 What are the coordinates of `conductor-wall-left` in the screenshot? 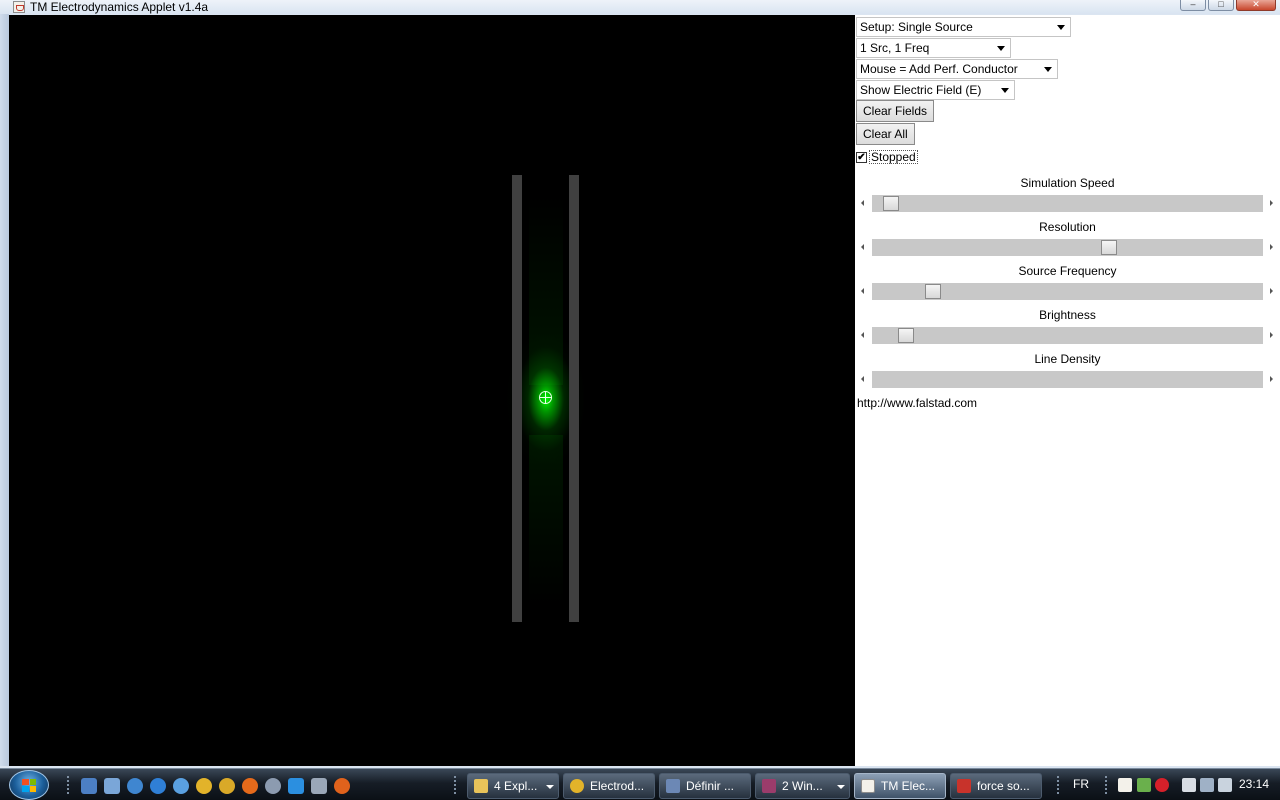 It's located at (517, 398).